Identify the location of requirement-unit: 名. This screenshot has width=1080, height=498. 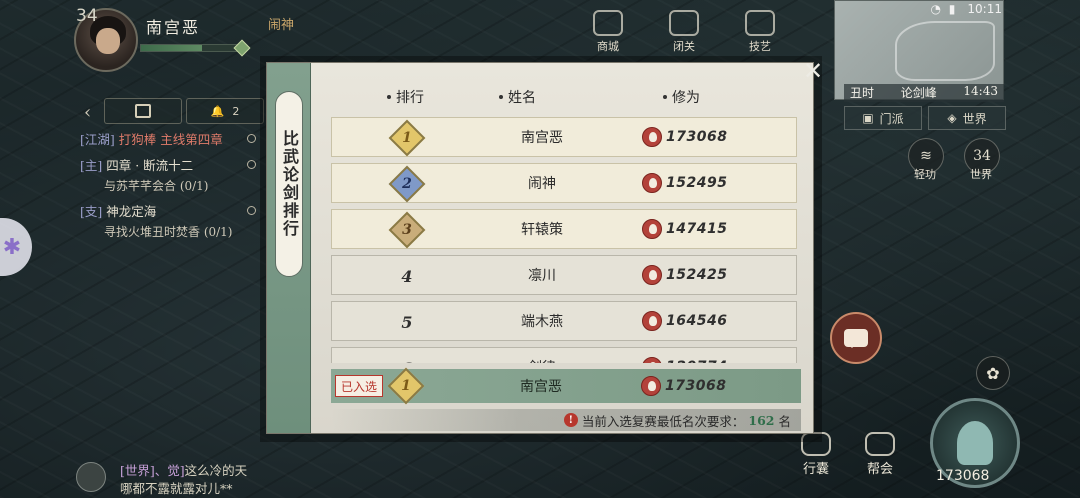
(784, 421).